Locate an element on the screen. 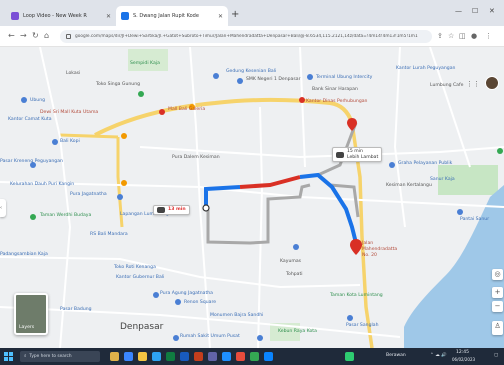 The height and width of the screenshot is (365, 504). park-area is located at coordinates (148, 60).